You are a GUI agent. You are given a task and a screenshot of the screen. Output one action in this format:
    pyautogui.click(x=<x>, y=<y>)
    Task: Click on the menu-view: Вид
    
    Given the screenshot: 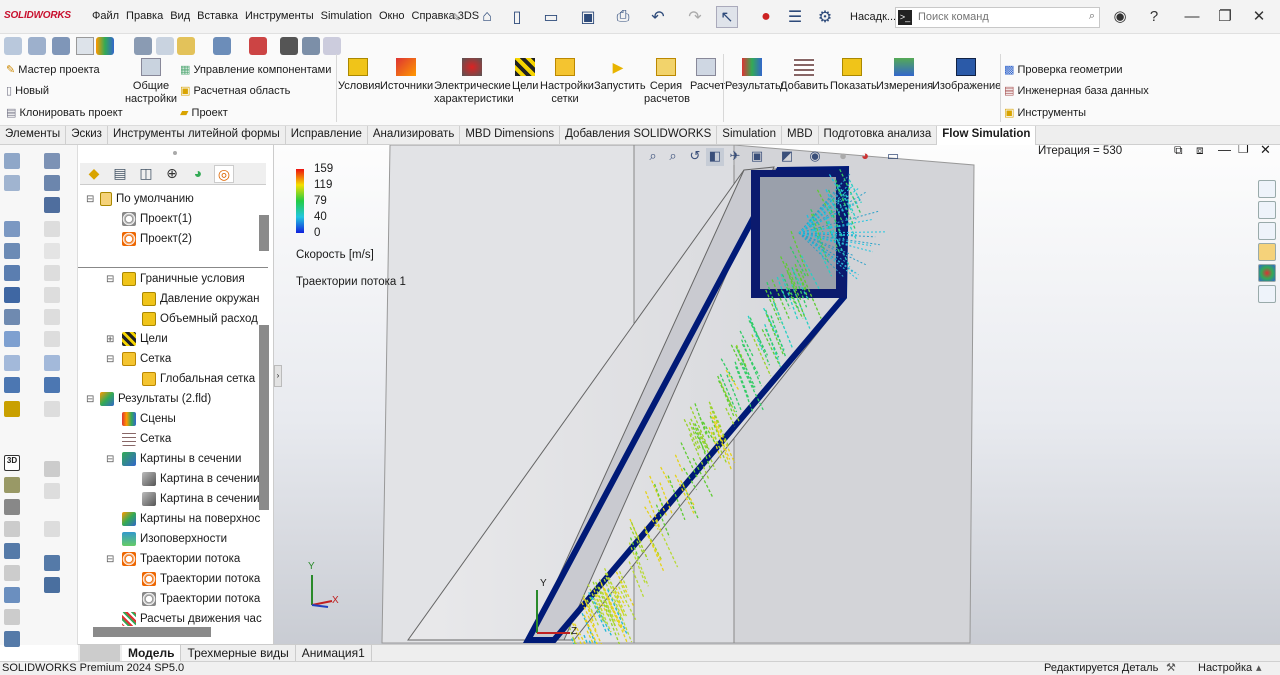 What is the action you would take?
    pyautogui.click(x=180, y=16)
    